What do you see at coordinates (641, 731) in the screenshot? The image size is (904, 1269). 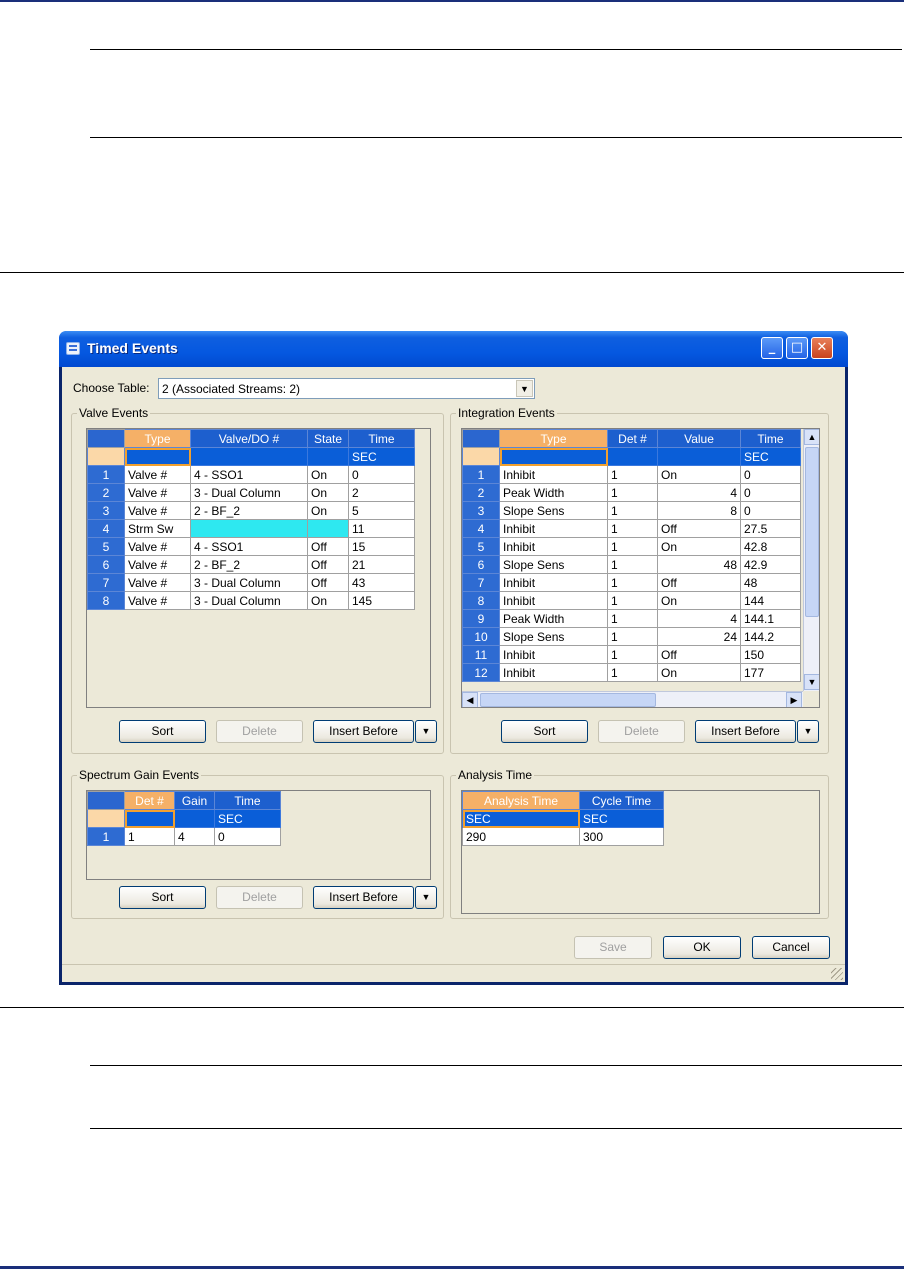 I see `integration-delete-button: Delete` at bounding box center [641, 731].